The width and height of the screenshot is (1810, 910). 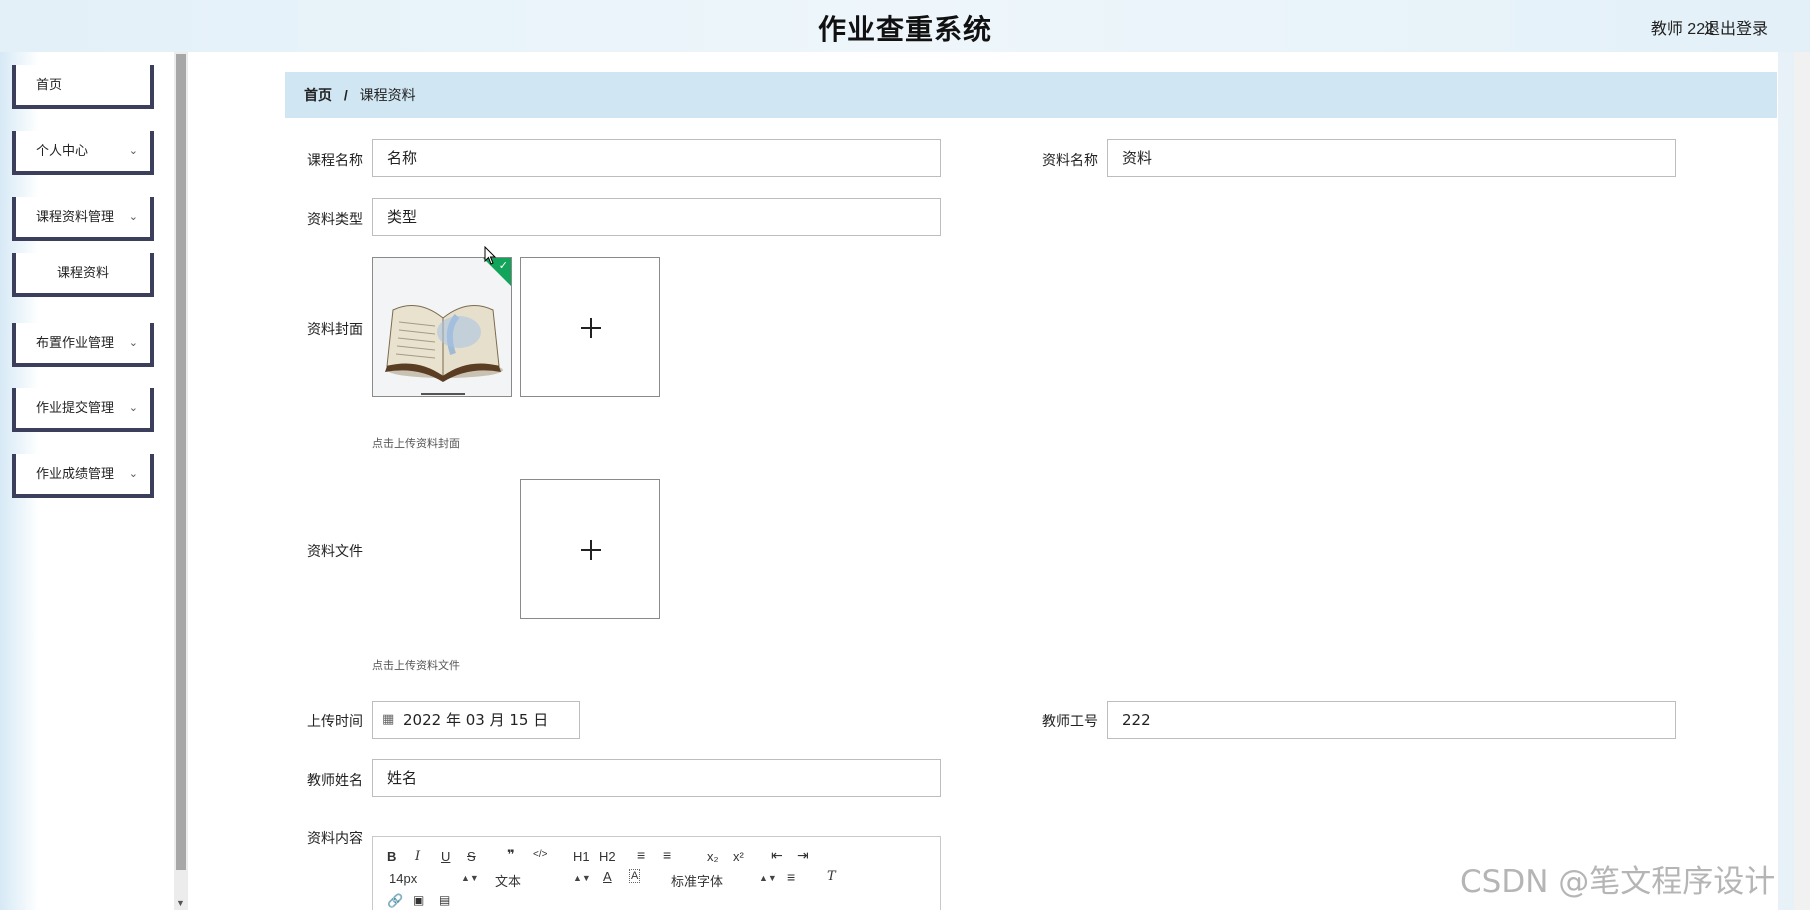 I want to click on check-icon: ✓, so click(x=503, y=266).